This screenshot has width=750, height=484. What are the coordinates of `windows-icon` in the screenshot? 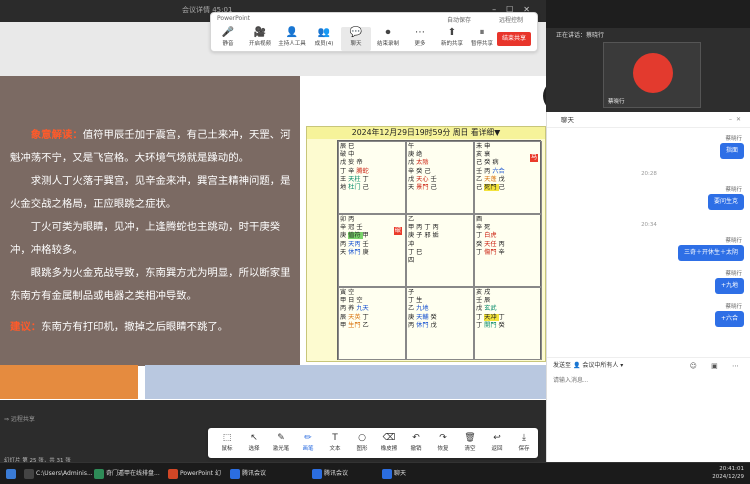 It's located at (11, 474).